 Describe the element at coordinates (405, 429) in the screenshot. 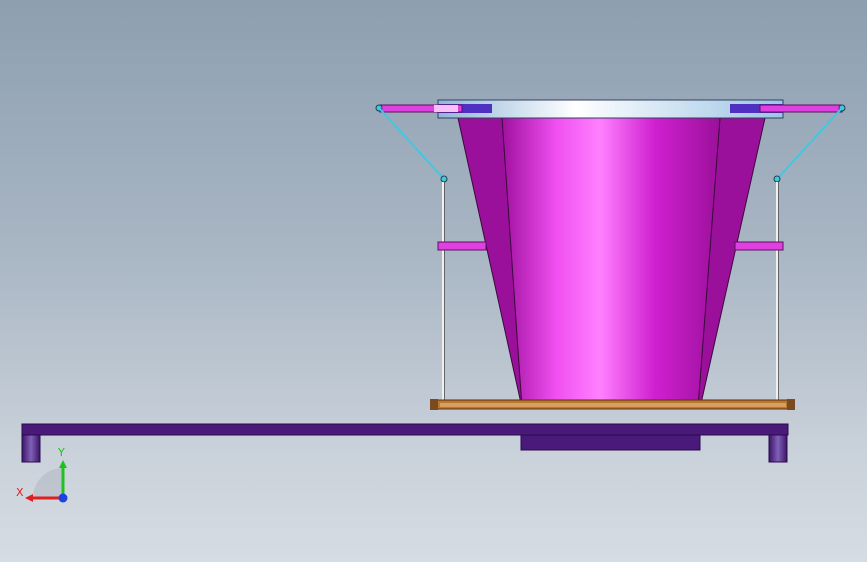

I see `base-beam` at that location.